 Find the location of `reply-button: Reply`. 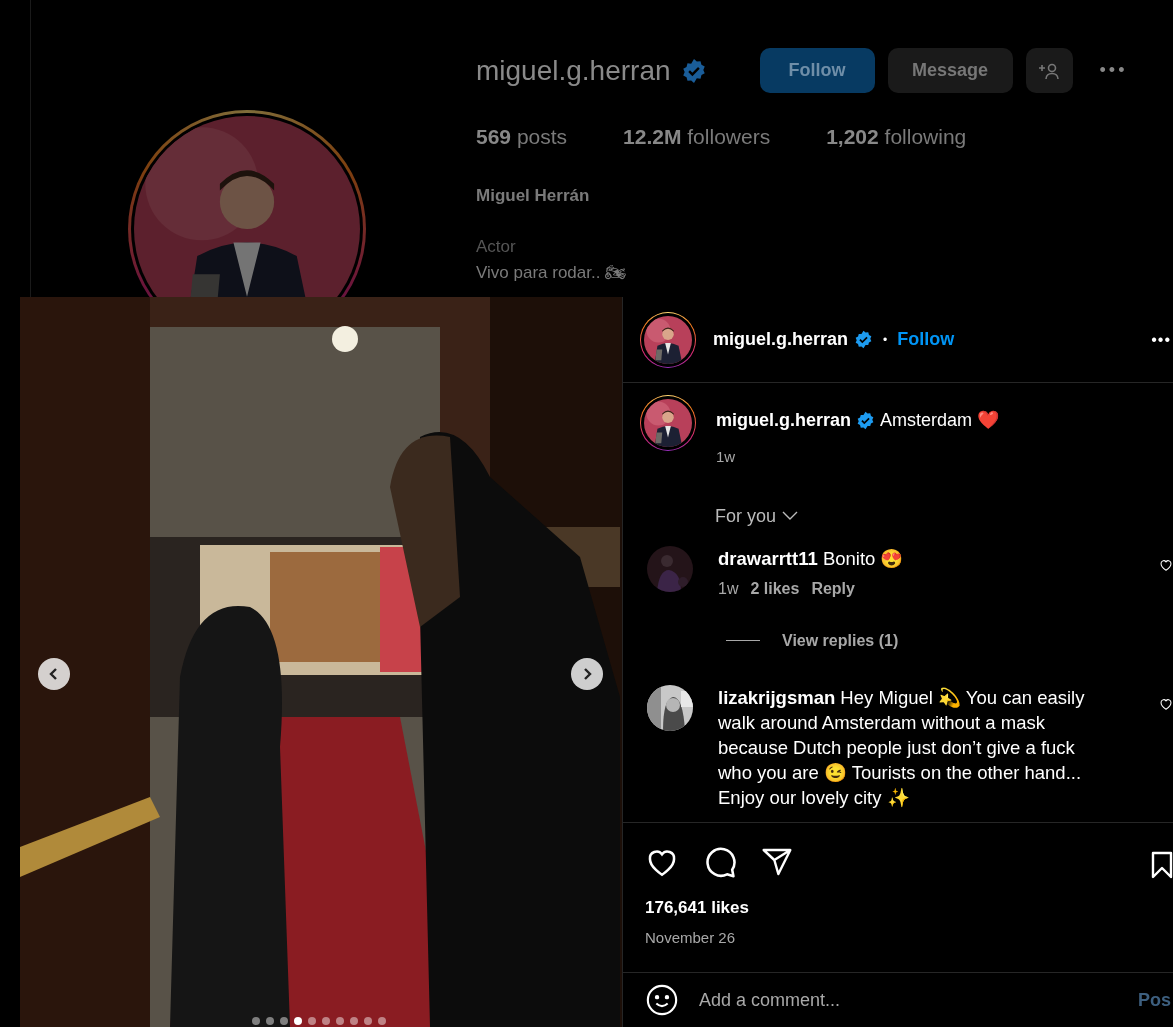

reply-button: Reply is located at coordinates (833, 588).